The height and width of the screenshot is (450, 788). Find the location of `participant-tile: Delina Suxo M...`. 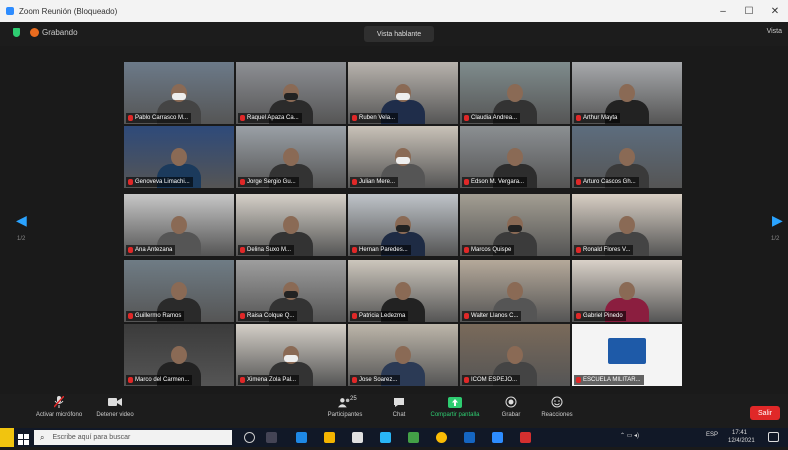

participant-tile: Delina Suxo M... is located at coordinates (291, 225).